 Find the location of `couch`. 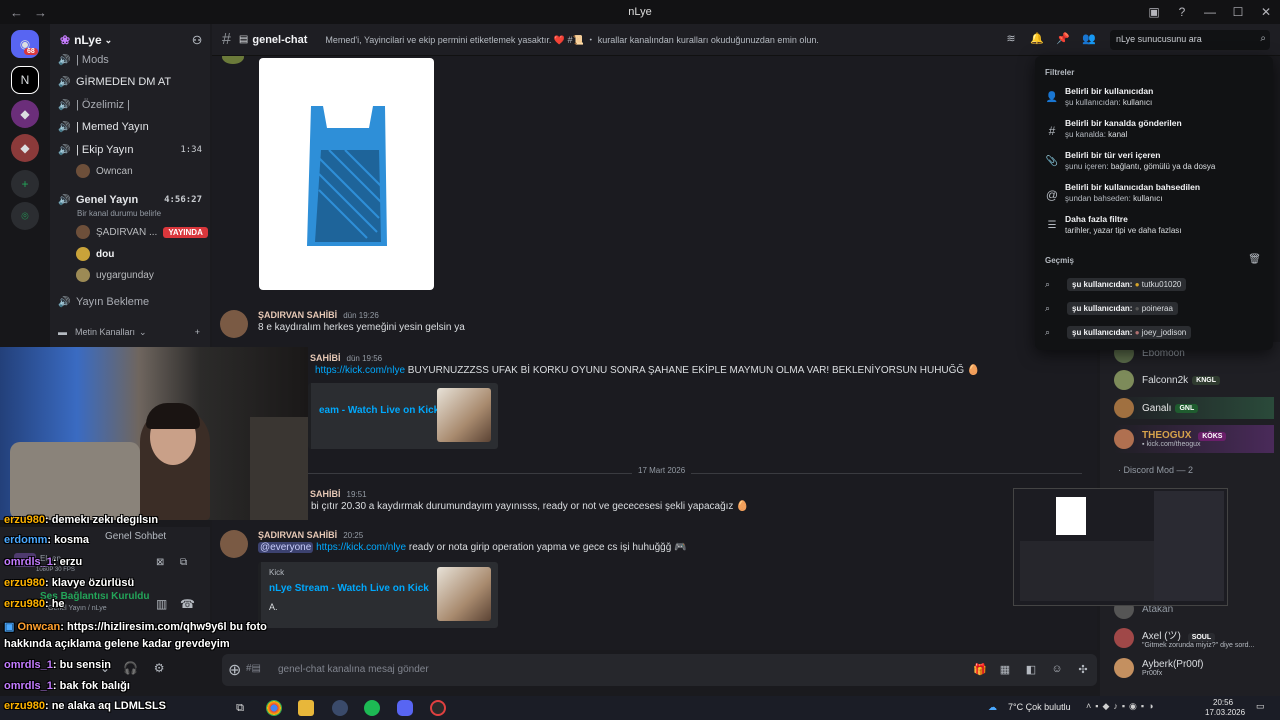

couch is located at coordinates (75, 481).